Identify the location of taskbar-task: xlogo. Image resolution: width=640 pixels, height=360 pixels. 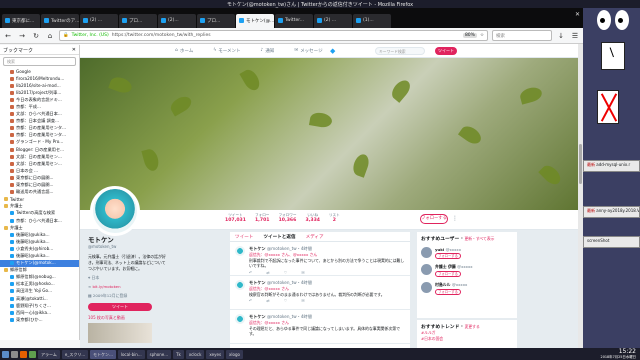
(234, 354).